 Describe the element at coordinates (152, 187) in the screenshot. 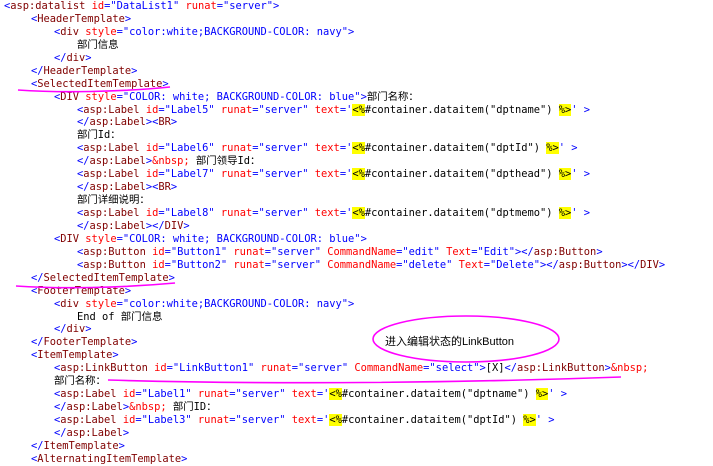

I see `code-token: ><` at that location.